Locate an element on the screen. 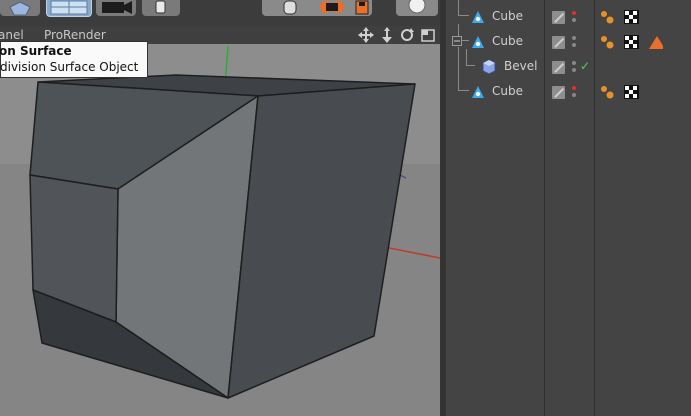 The width and height of the screenshot is (691, 416). object-name: Bevel is located at coordinates (520, 66).